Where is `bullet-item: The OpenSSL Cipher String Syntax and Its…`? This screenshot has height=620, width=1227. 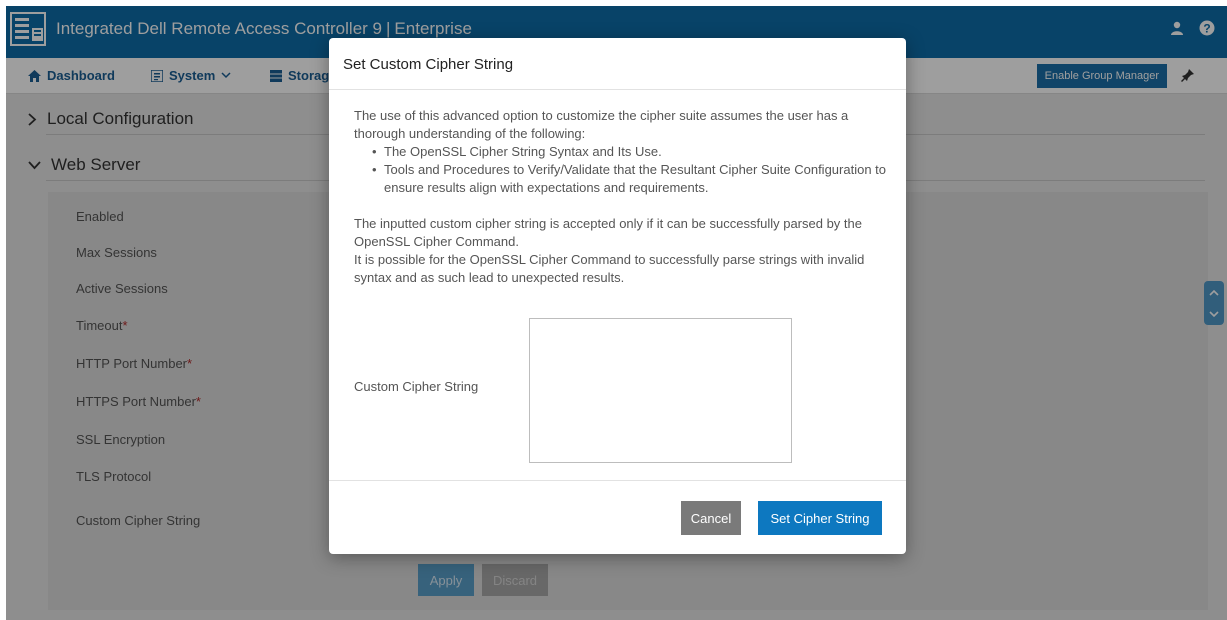
bullet-item: The OpenSSL Cipher String Syntax and Its… is located at coordinates (620, 152).